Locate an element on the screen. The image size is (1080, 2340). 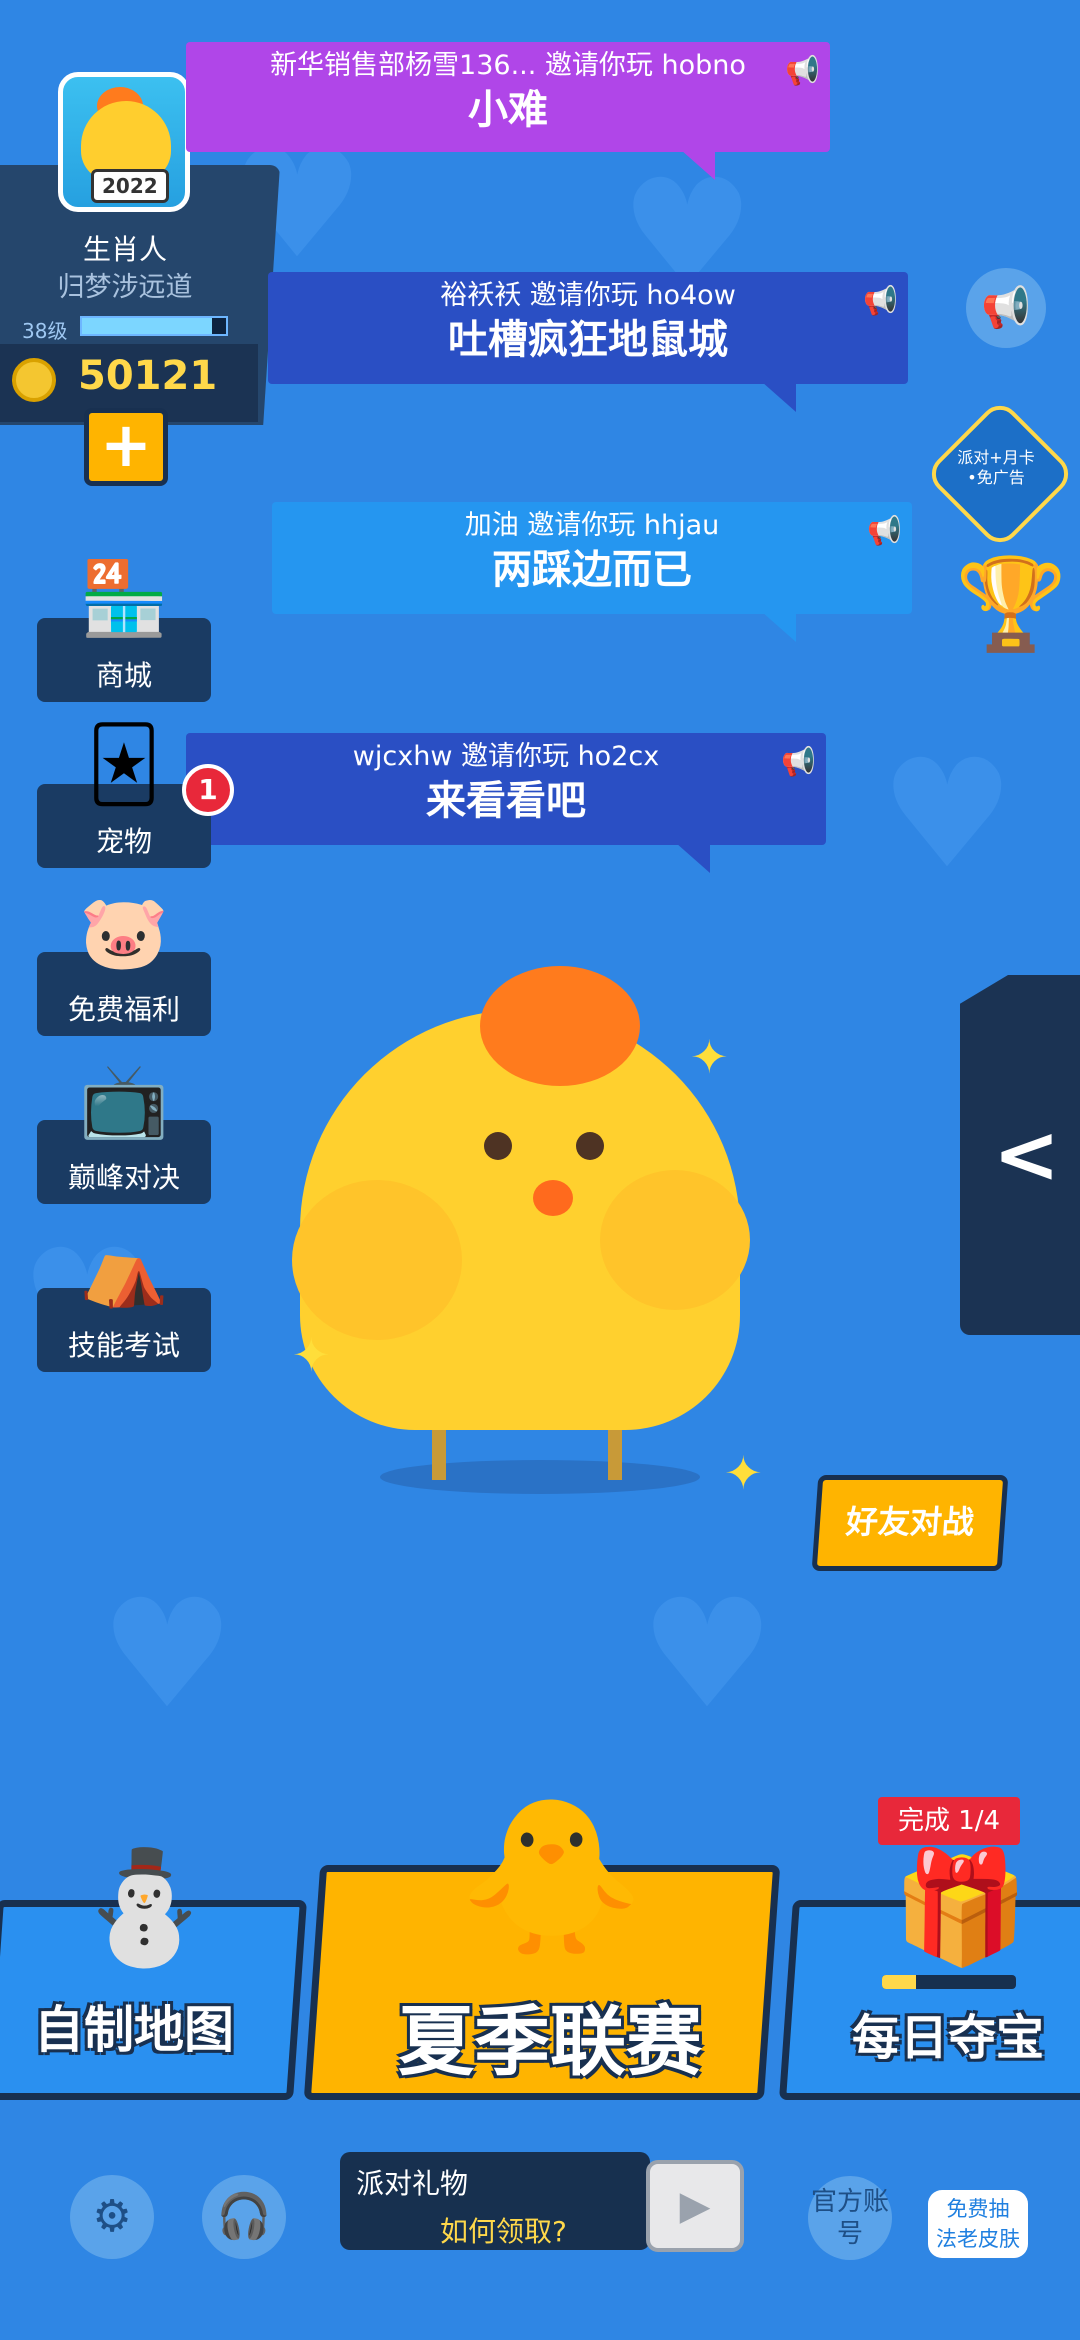
coin-balance: 50121 is located at coordinates (148, 376).